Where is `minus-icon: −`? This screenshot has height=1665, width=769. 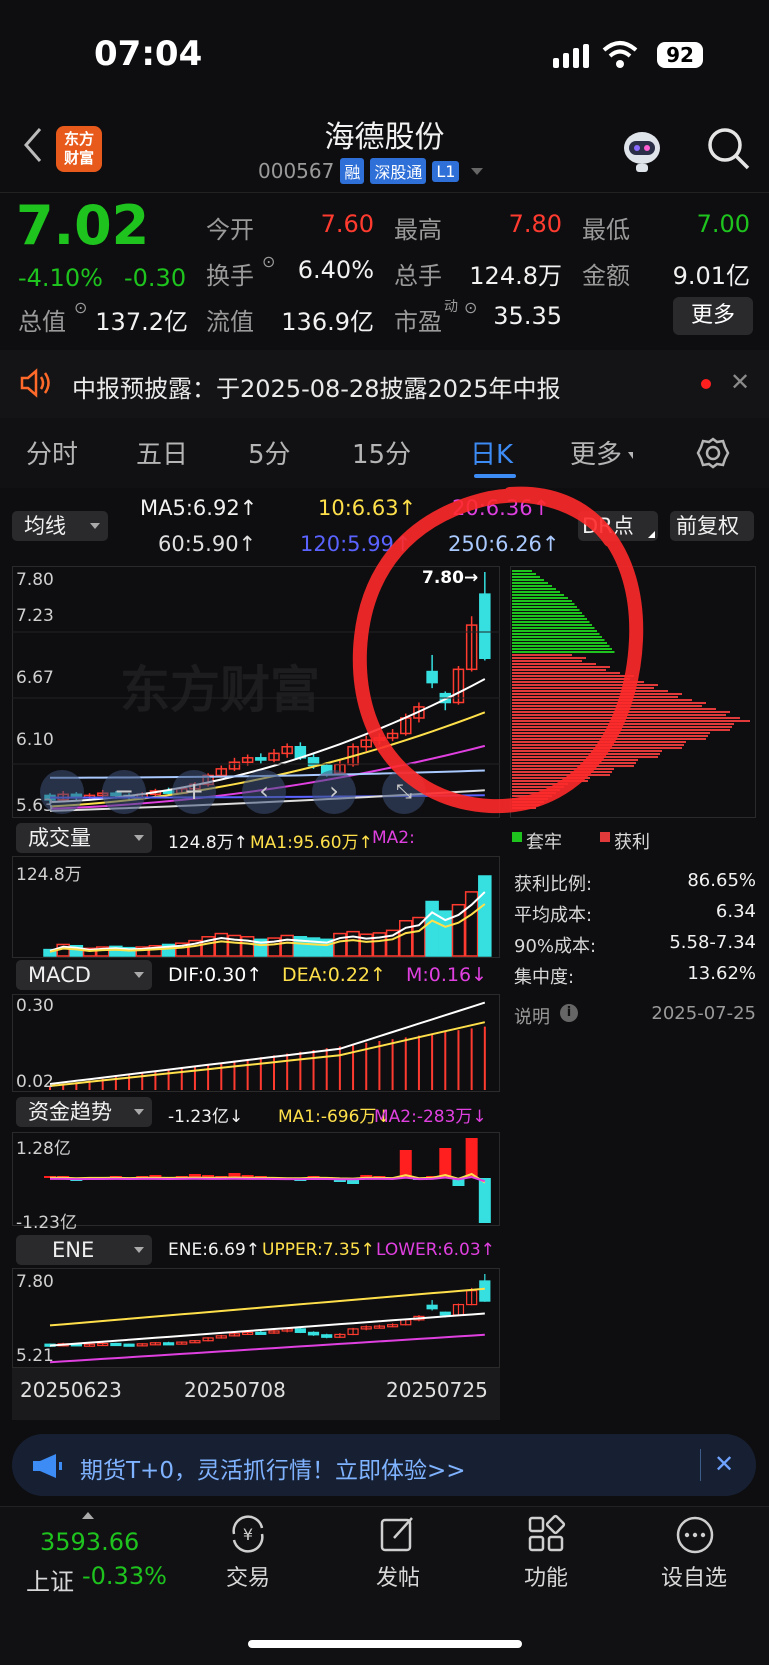
minus-icon: − is located at coordinates (124, 792).